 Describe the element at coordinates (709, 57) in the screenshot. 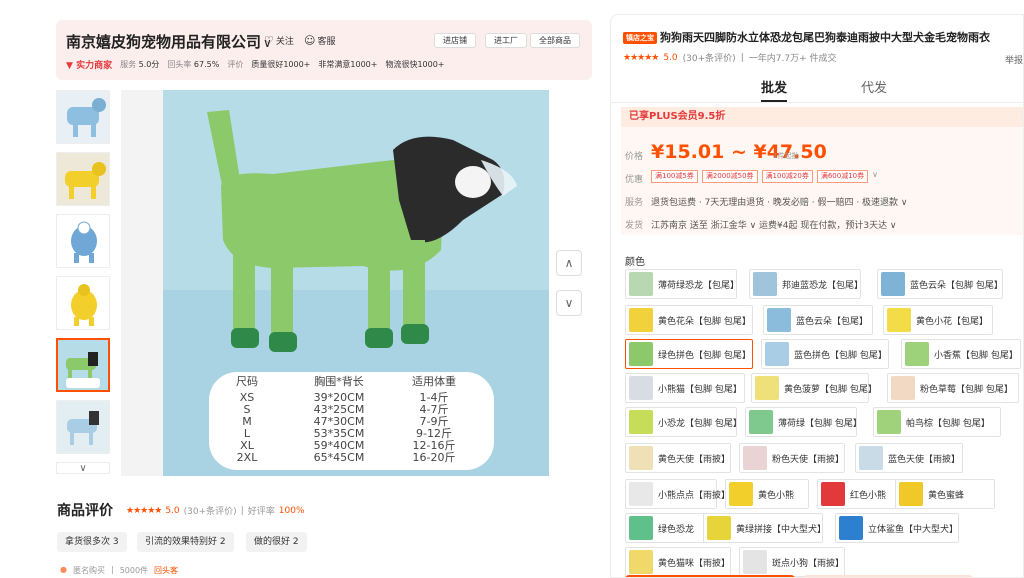

I see `rating-count: (30+条评价)` at that location.